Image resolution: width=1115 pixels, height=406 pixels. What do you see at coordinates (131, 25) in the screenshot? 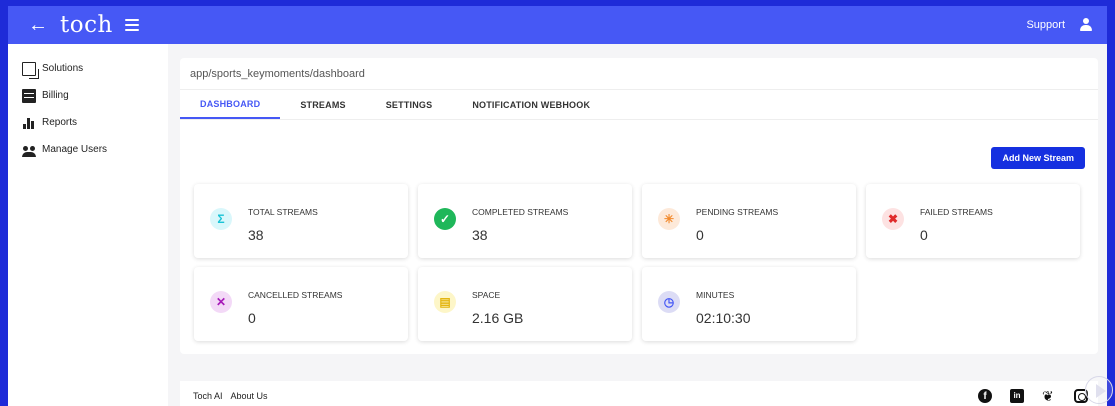
I see `hamburger-icon` at bounding box center [131, 25].